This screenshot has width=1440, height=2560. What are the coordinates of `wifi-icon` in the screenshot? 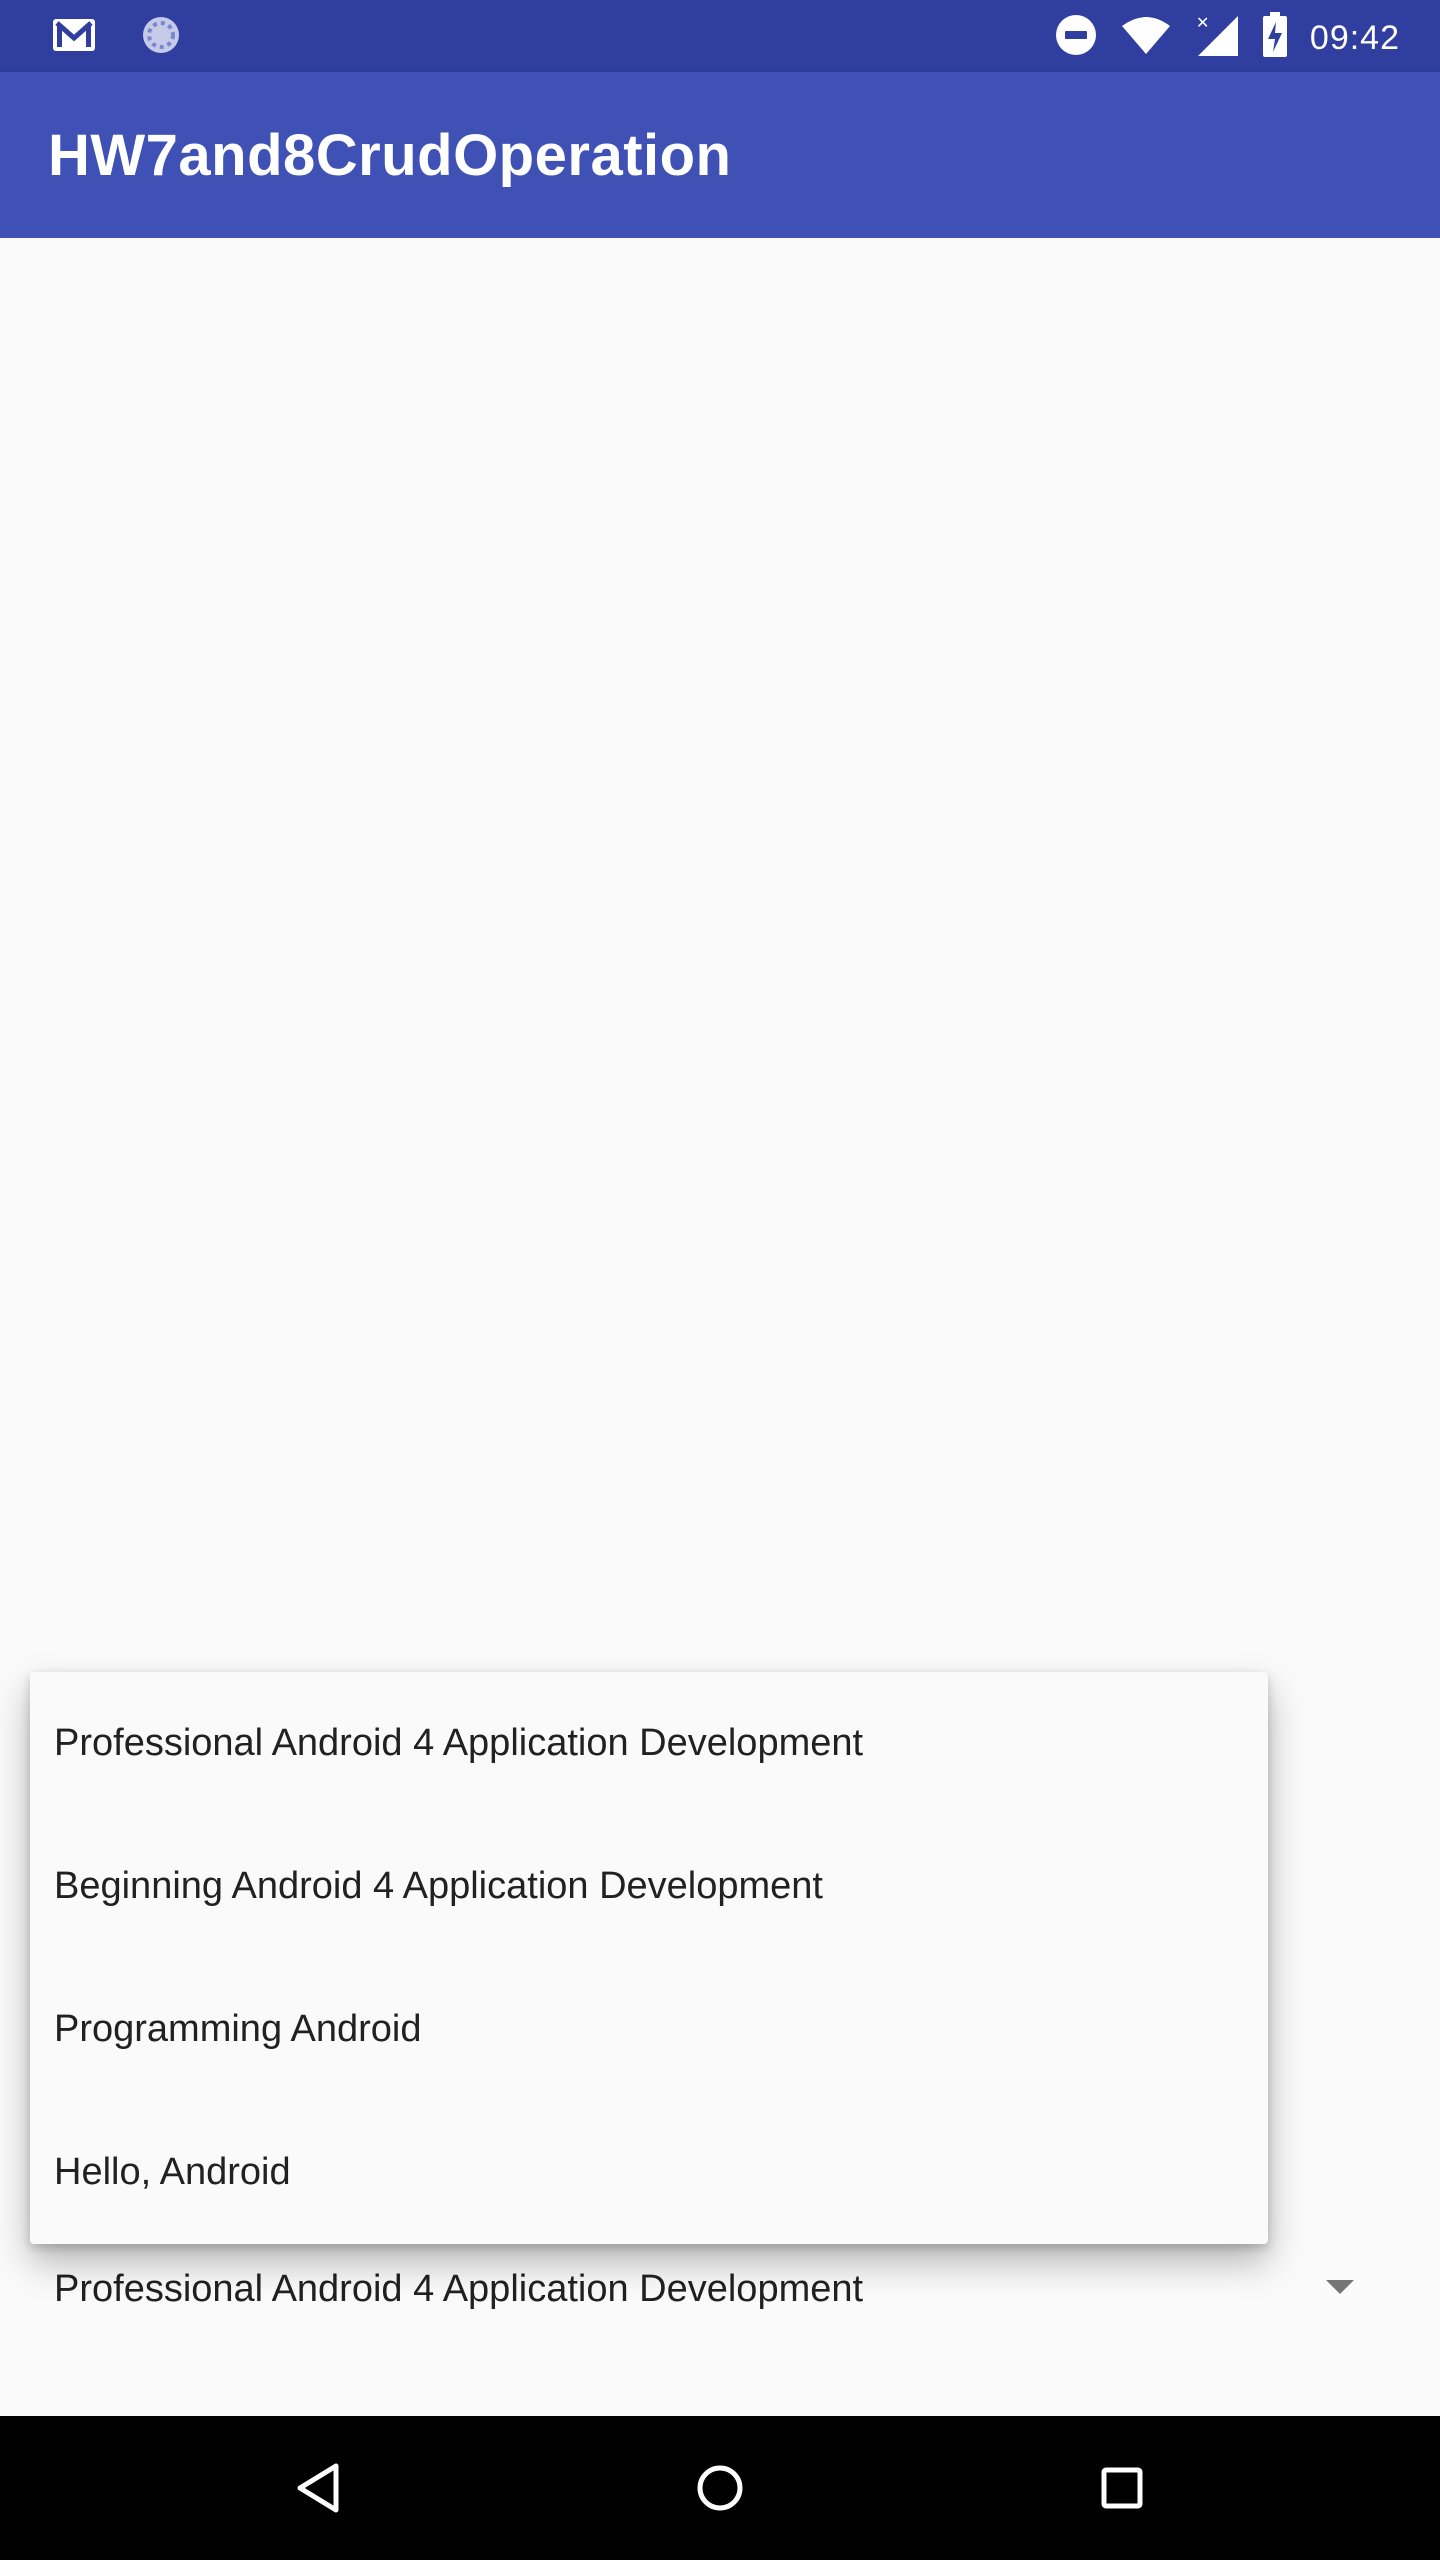 It's located at (1146, 37).